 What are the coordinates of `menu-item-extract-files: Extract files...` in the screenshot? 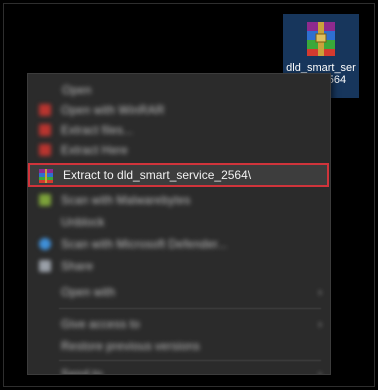 It's located at (179, 130).